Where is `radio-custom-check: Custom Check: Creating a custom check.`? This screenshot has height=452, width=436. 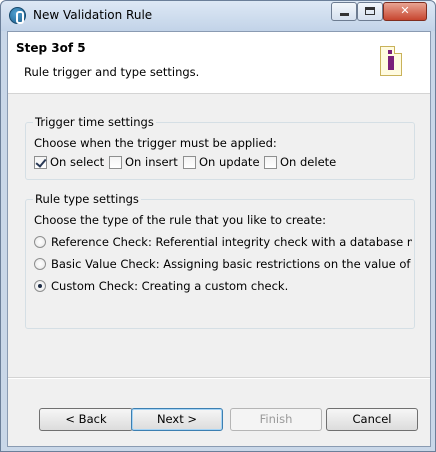 radio-custom-check: Custom Check: Creating a custom check. is located at coordinates (223, 286).